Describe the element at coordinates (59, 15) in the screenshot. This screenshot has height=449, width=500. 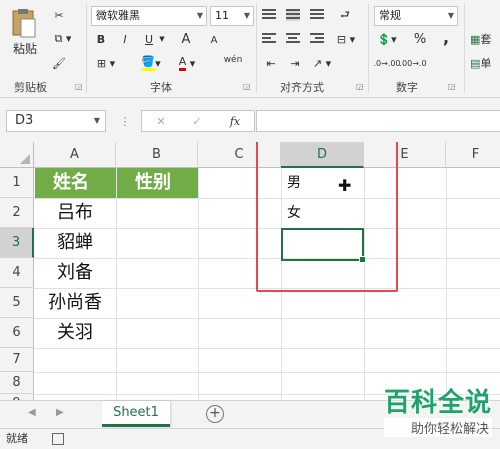
I see `cut-icon: ✂` at that location.